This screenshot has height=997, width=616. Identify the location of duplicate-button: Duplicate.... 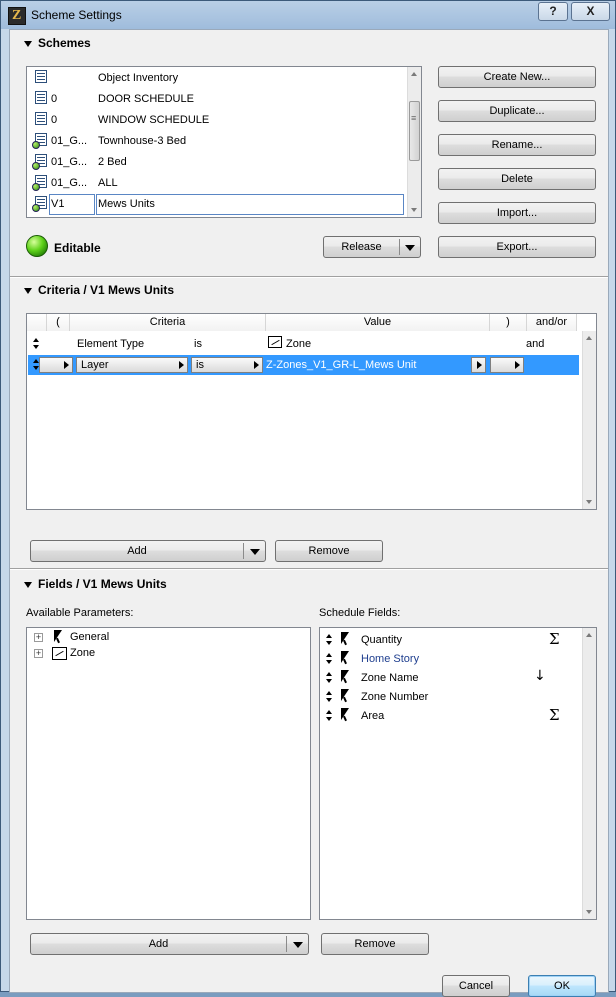
(517, 111).